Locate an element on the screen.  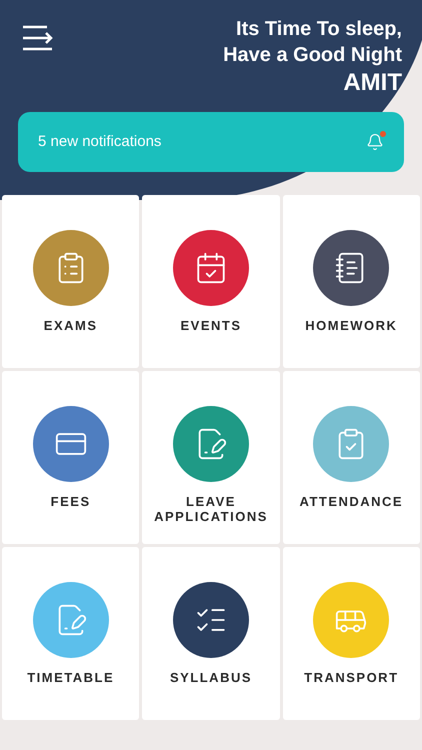
greeting-text: Have a Good Night is located at coordinates (312, 55).